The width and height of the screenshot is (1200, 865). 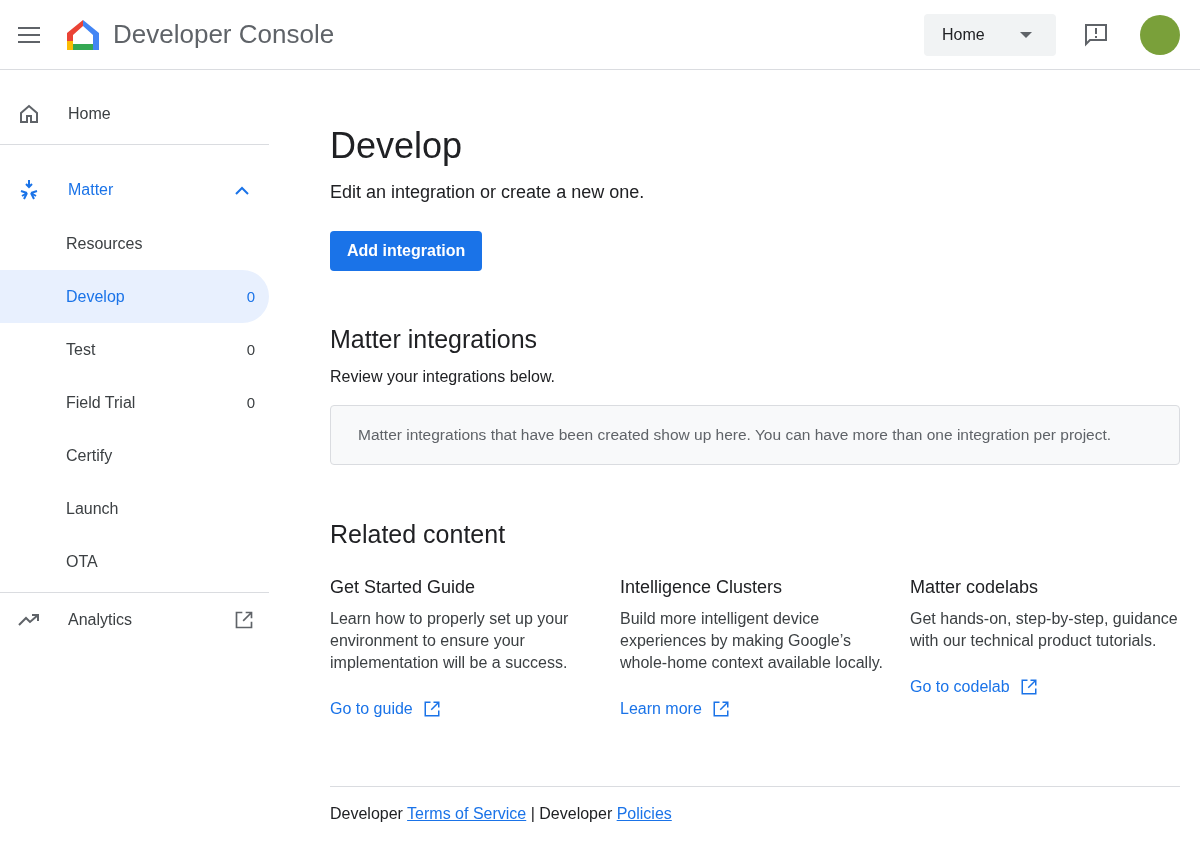 I want to click on caret-icon, so click(x=1026, y=34).